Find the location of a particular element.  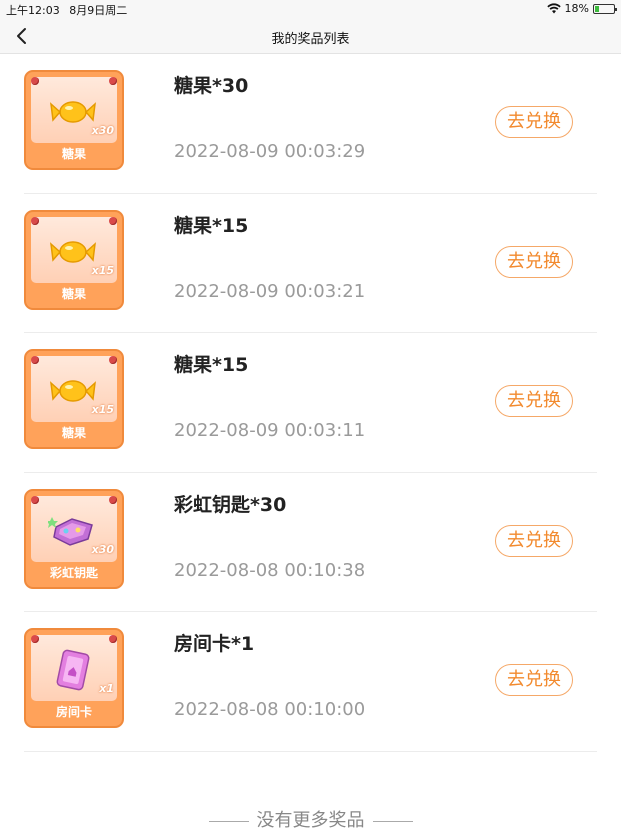

divider-right is located at coordinates (392, 821).